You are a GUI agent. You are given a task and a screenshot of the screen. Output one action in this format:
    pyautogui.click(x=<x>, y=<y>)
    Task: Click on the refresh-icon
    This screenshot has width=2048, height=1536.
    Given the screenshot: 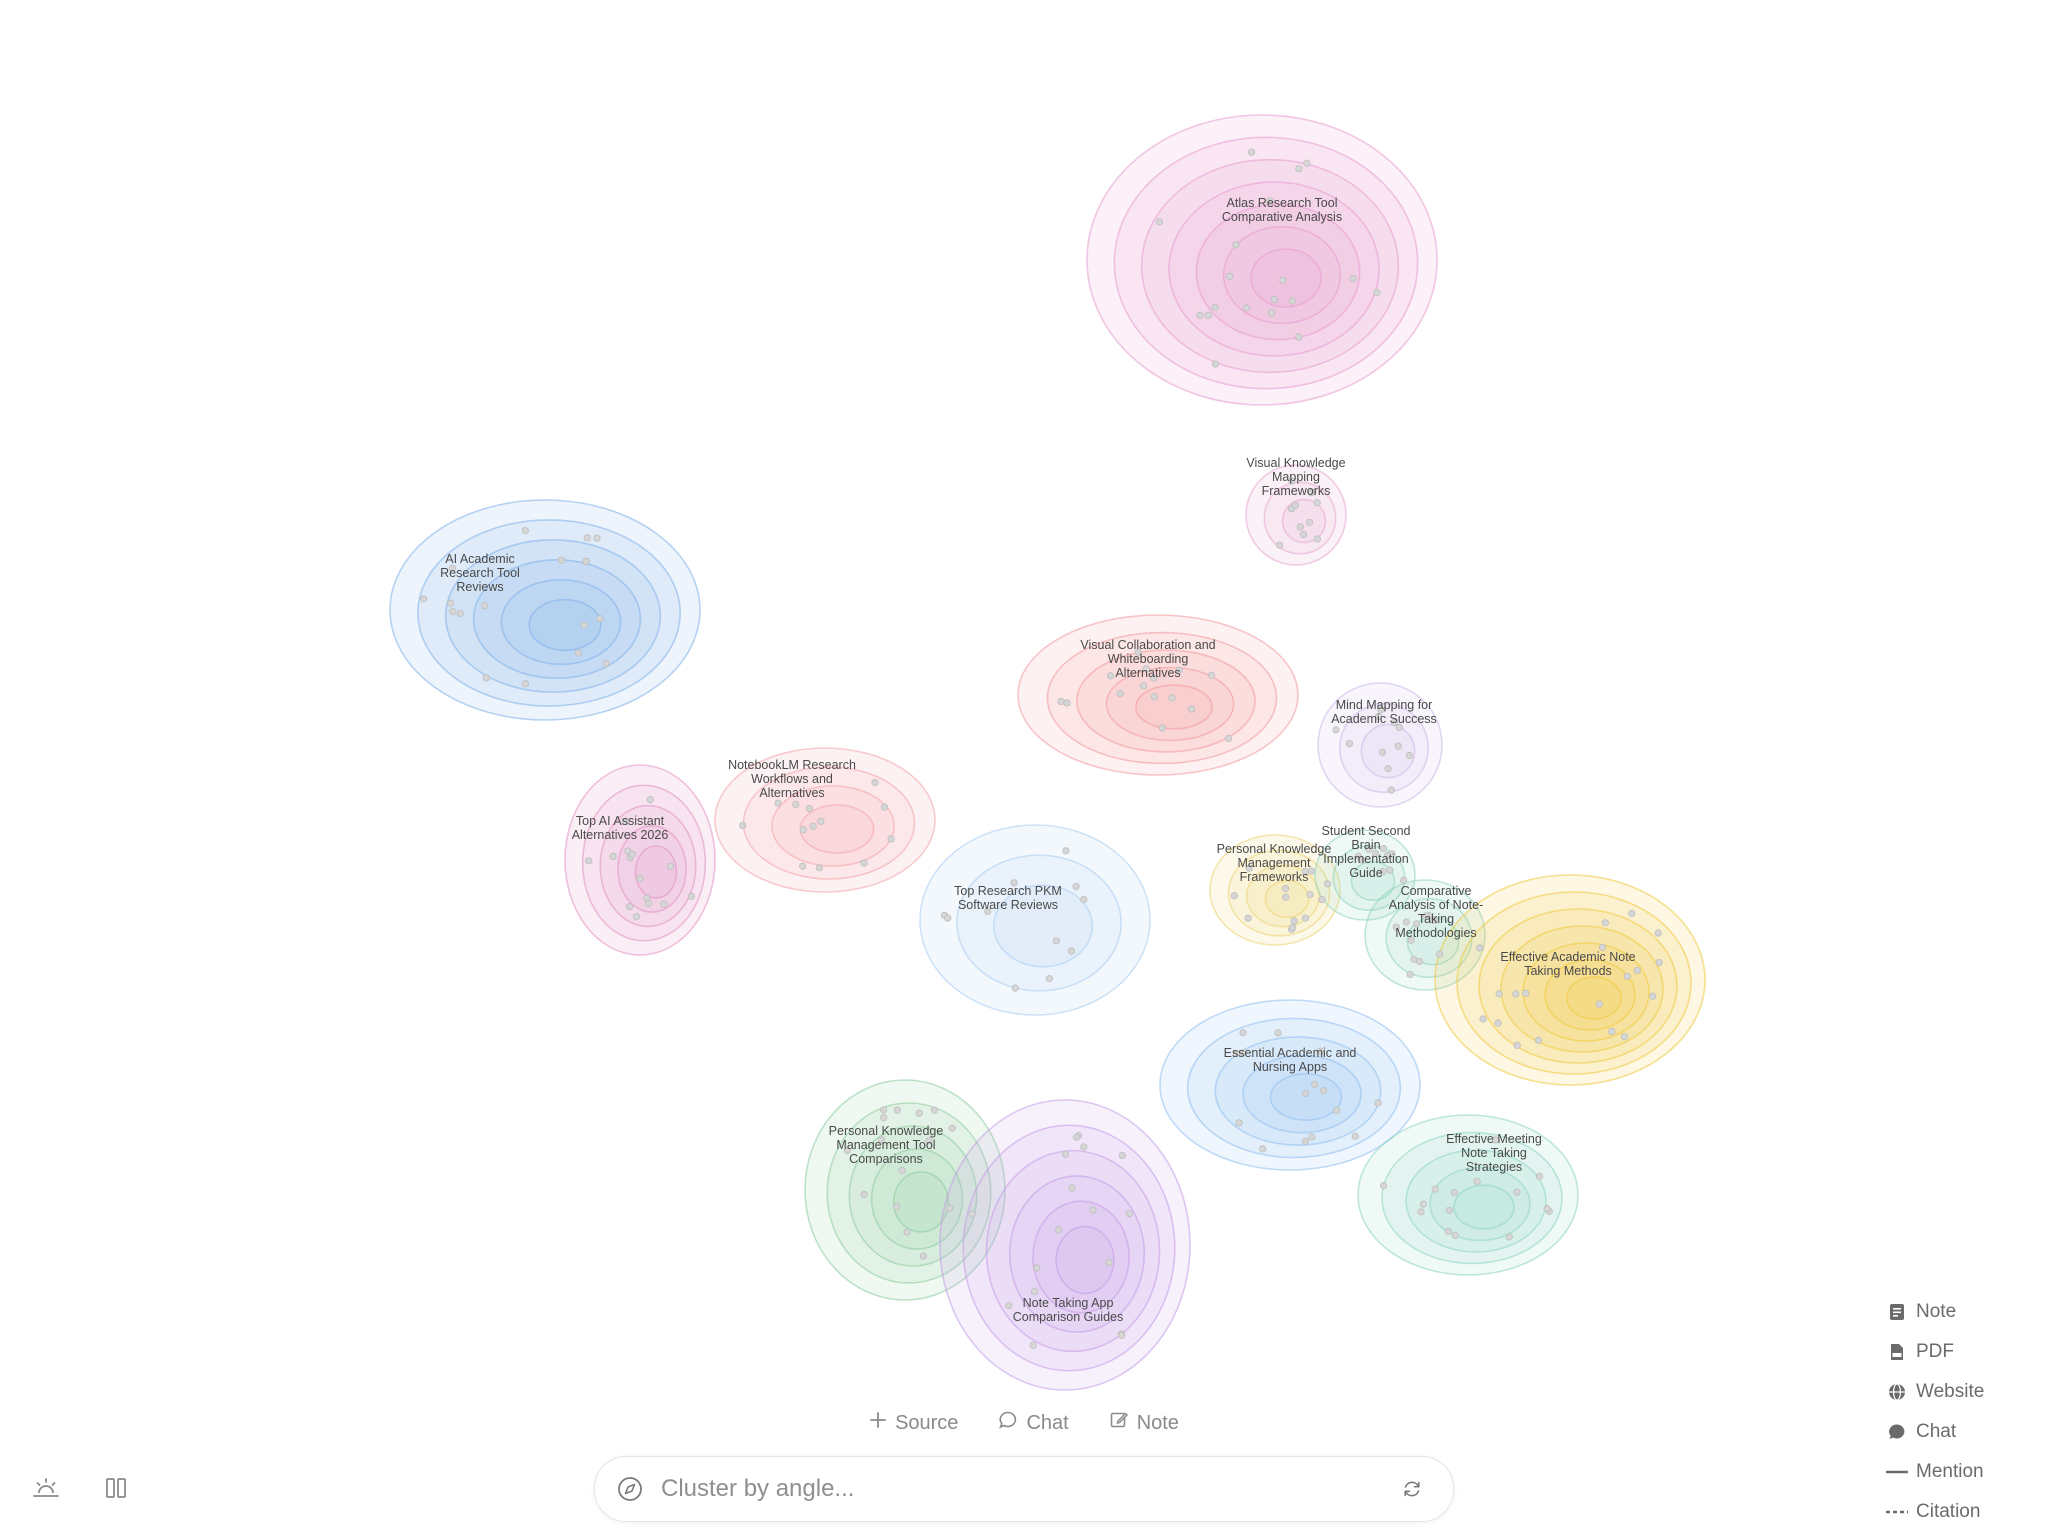 What is the action you would take?
    pyautogui.click(x=1412, y=1489)
    